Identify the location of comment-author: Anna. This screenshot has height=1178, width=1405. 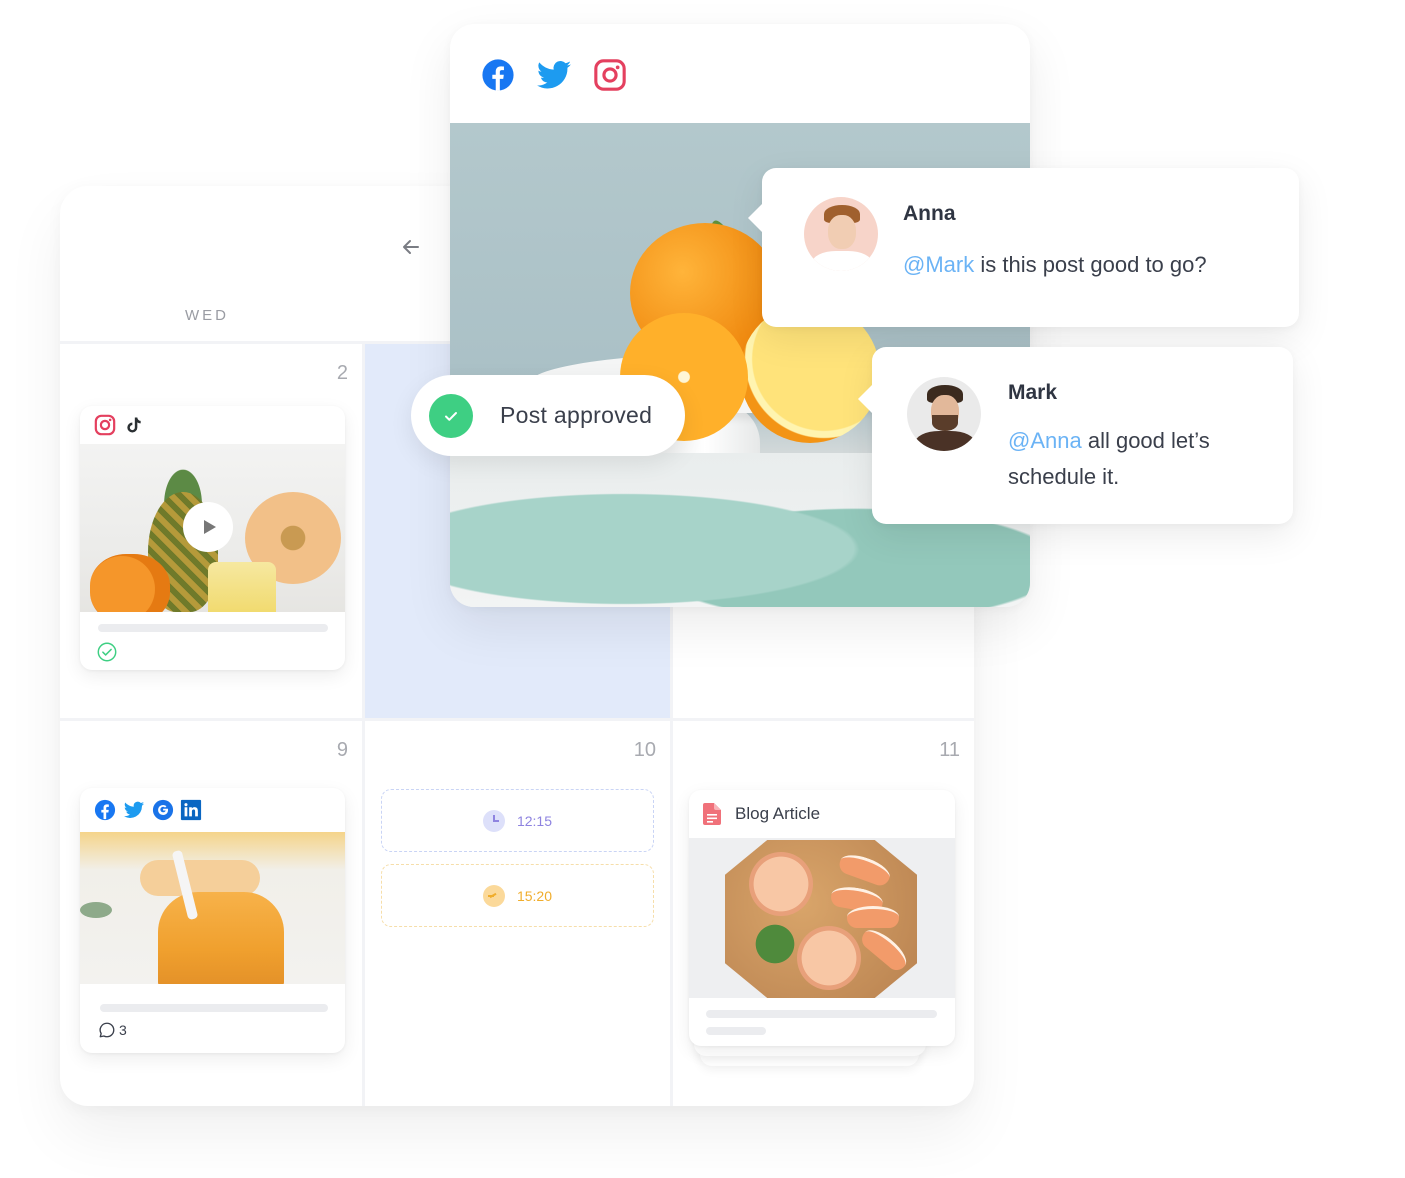
(929, 213).